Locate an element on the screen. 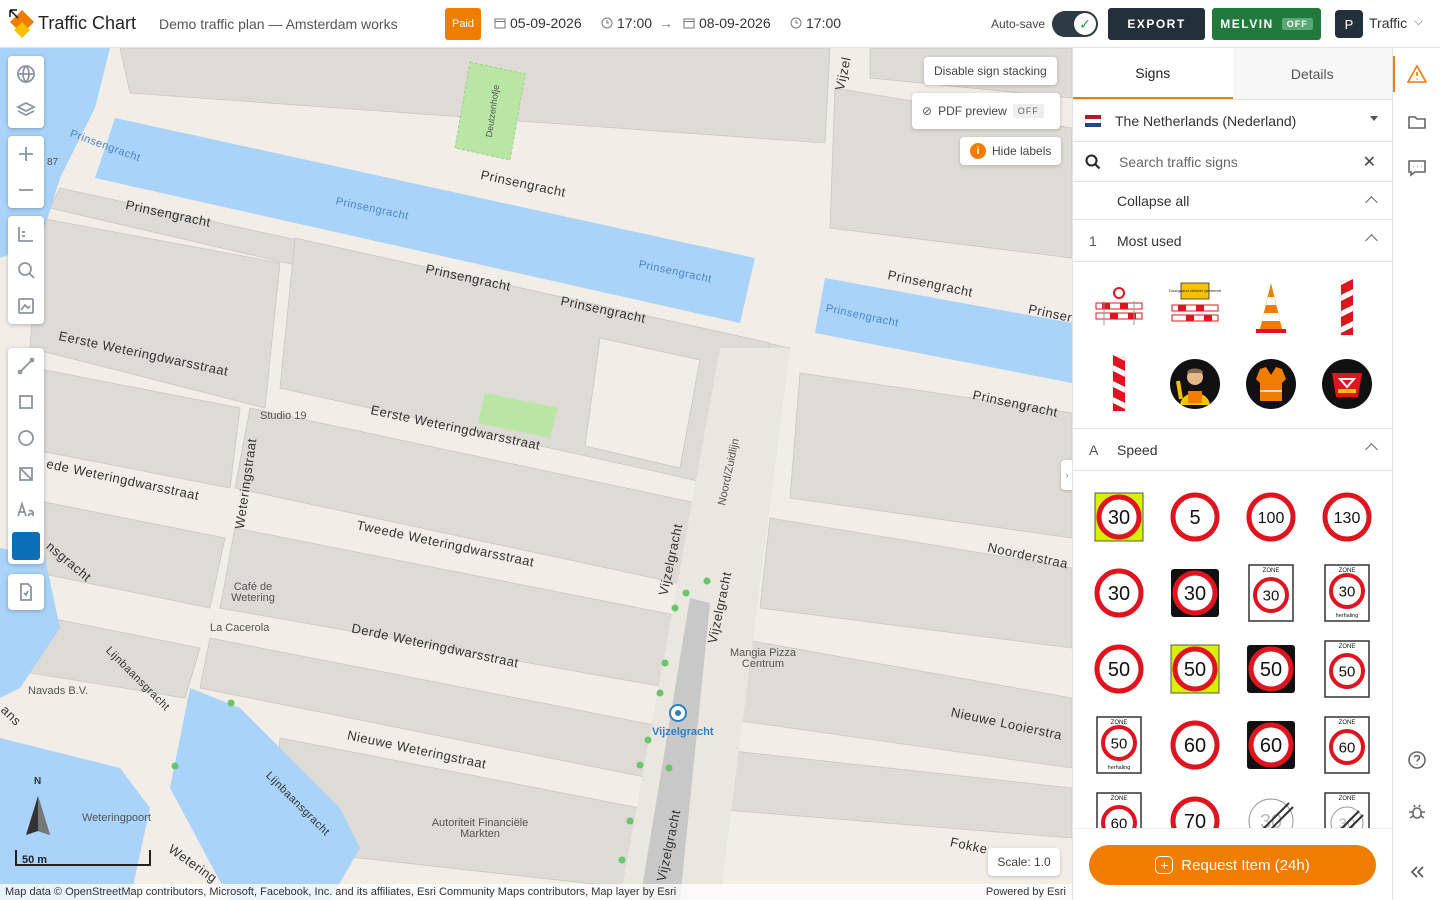 The height and width of the screenshot is (900, 1440). map-layers-toolbar is located at coordinates (26, 92).